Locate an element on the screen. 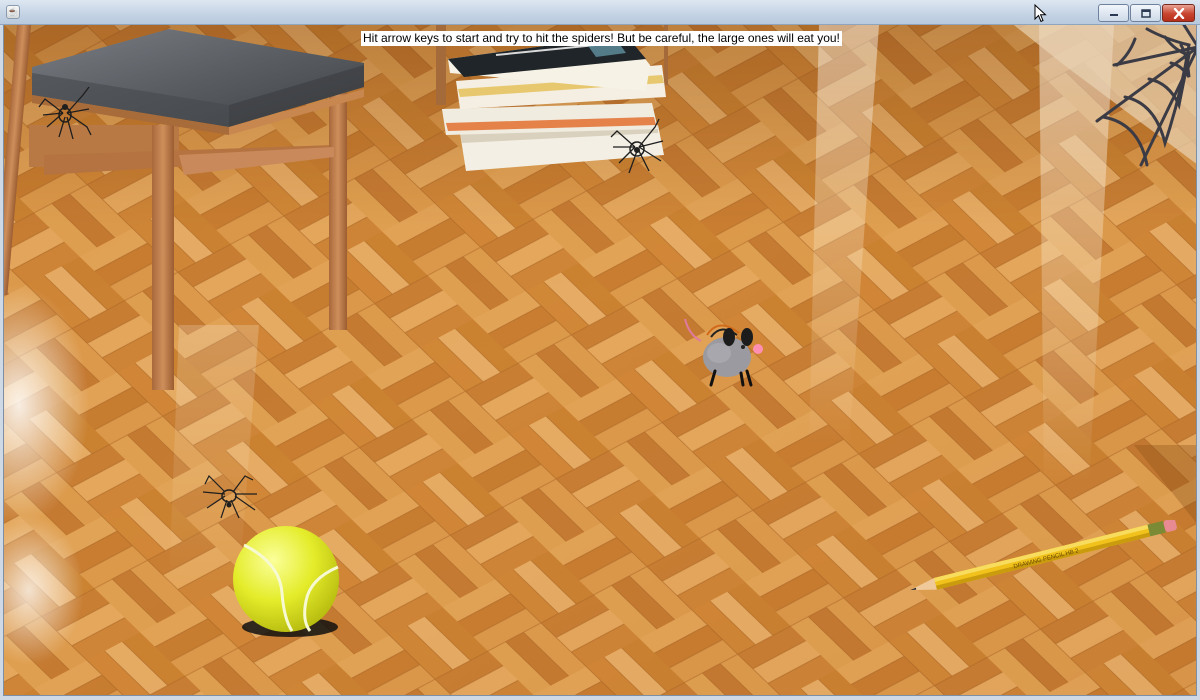  close-icon is located at coordinates (1178, 13).